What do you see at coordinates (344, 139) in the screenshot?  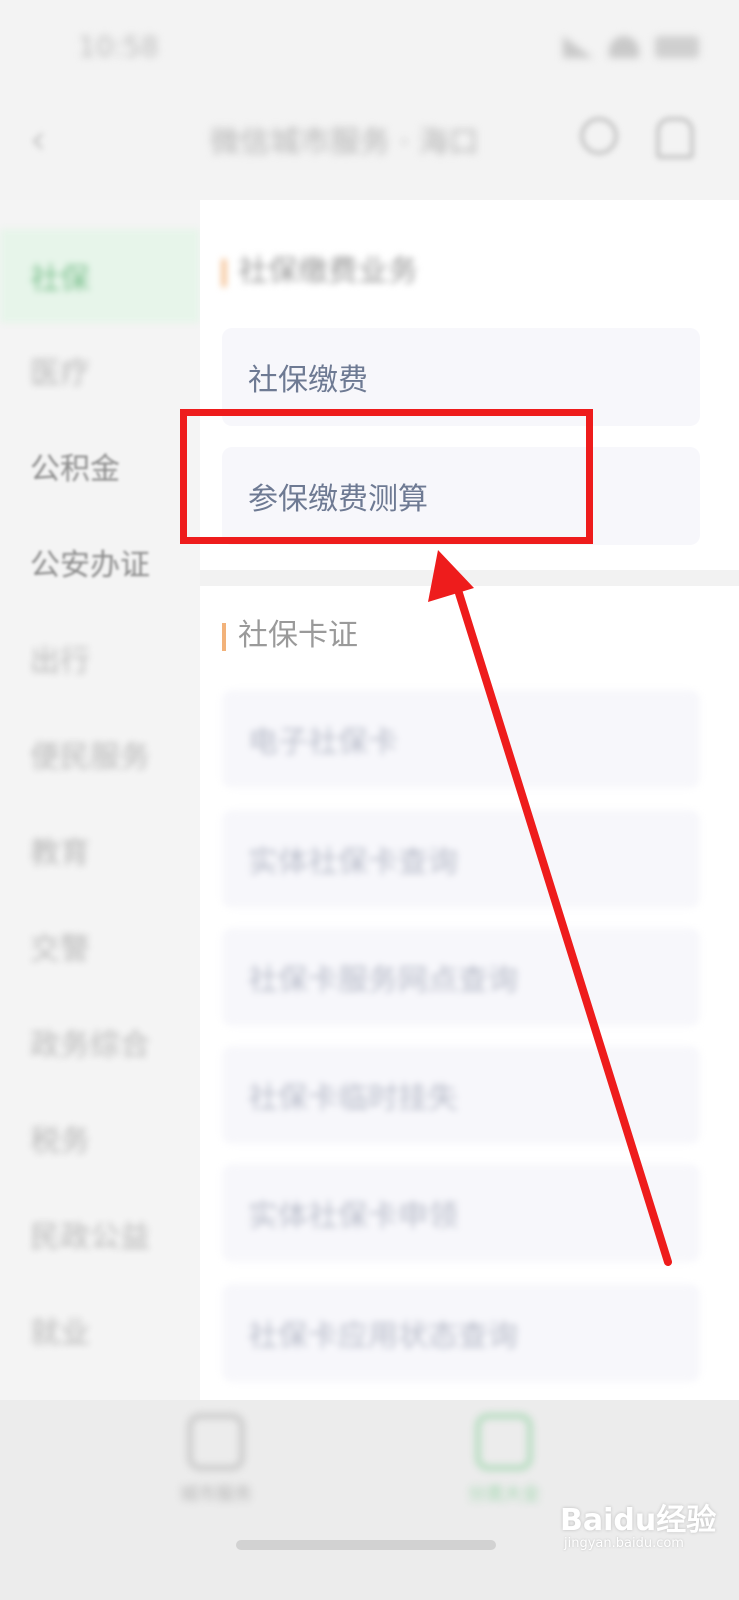 I see `page-title: 微信城市服务 · 海口` at bounding box center [344, 139].